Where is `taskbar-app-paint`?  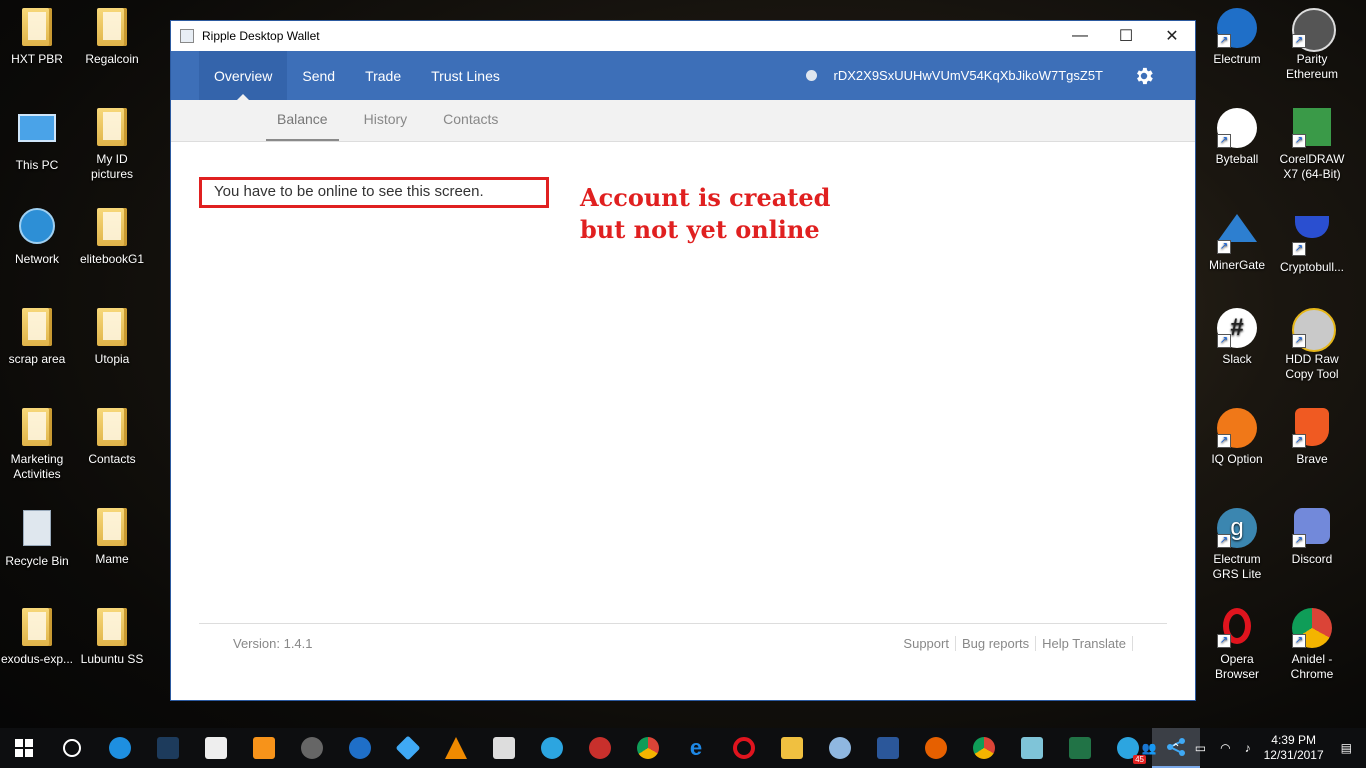
taskbar-app-paint is located at coordinates (840, 748).